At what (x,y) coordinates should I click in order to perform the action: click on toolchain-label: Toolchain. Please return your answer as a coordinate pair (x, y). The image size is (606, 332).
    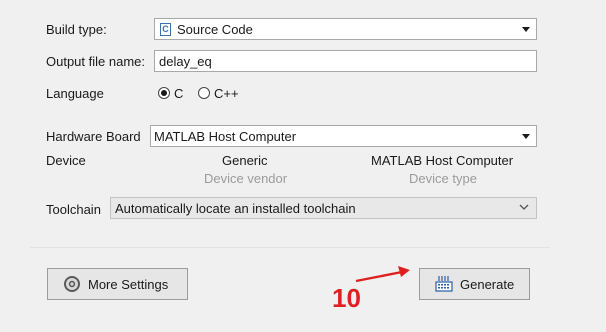
    Looking at the image, I should click on (73, 209).